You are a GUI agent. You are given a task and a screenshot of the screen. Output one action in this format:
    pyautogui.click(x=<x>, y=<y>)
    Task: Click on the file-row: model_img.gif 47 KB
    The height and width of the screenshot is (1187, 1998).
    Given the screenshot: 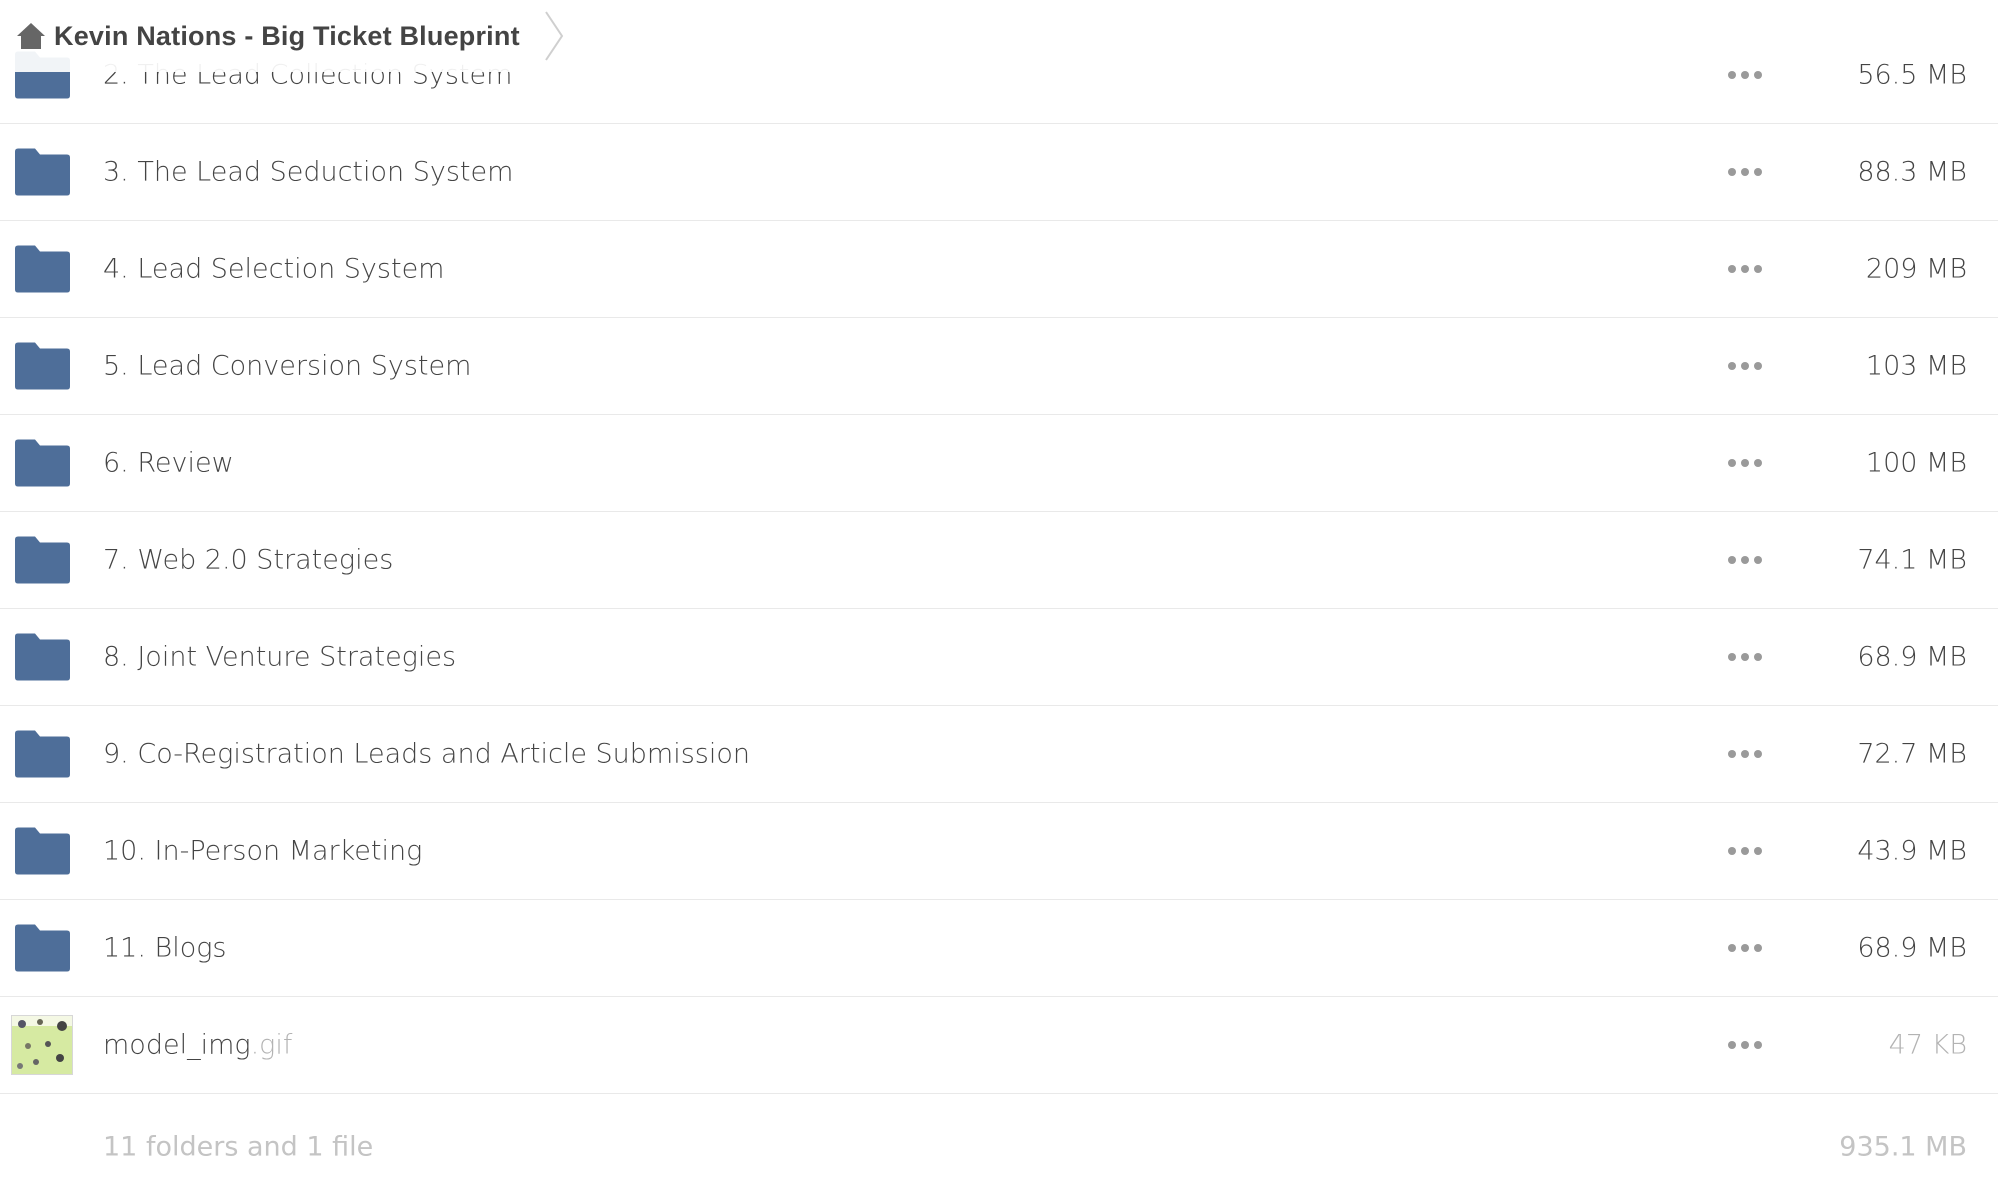 What is the action you would take?
    pyautogui.click(x=999, y=1045)
    